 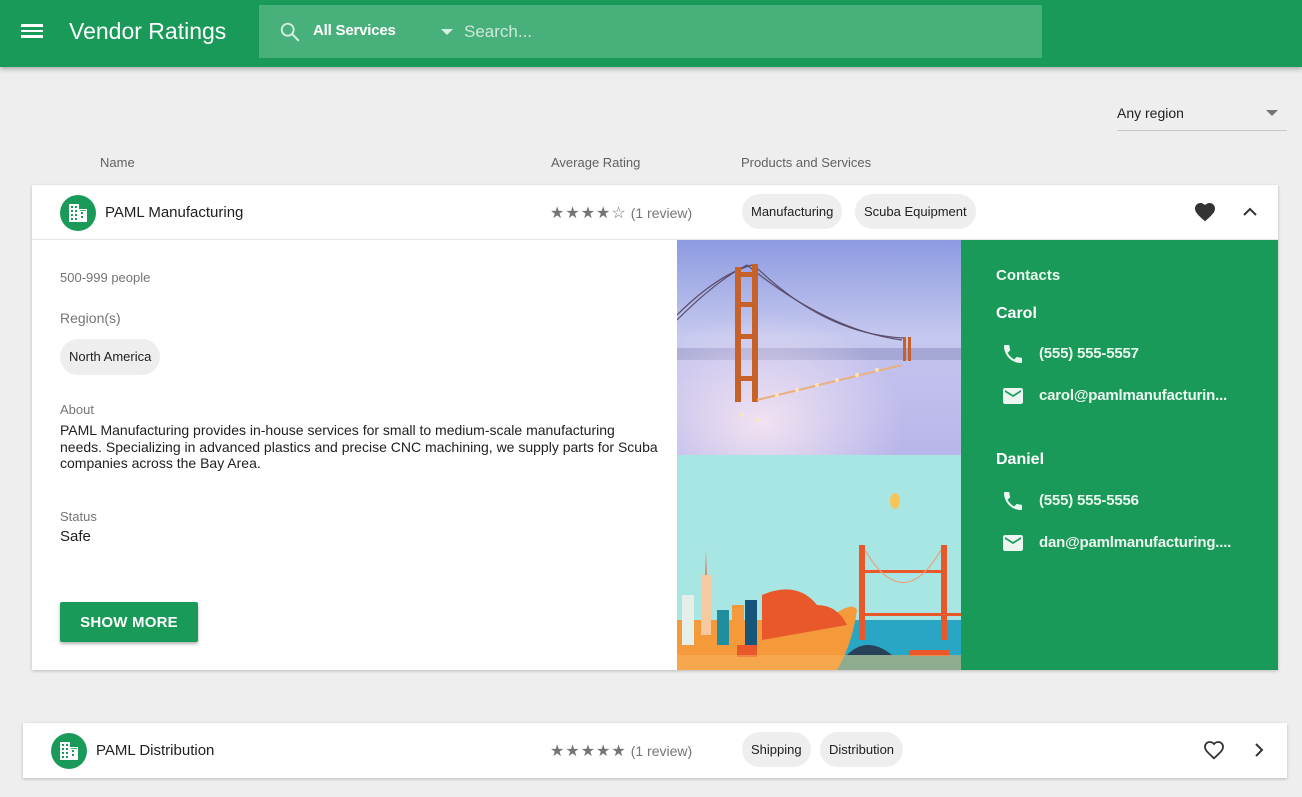 I want to click on about-label: About, so click(x=77, y=409).